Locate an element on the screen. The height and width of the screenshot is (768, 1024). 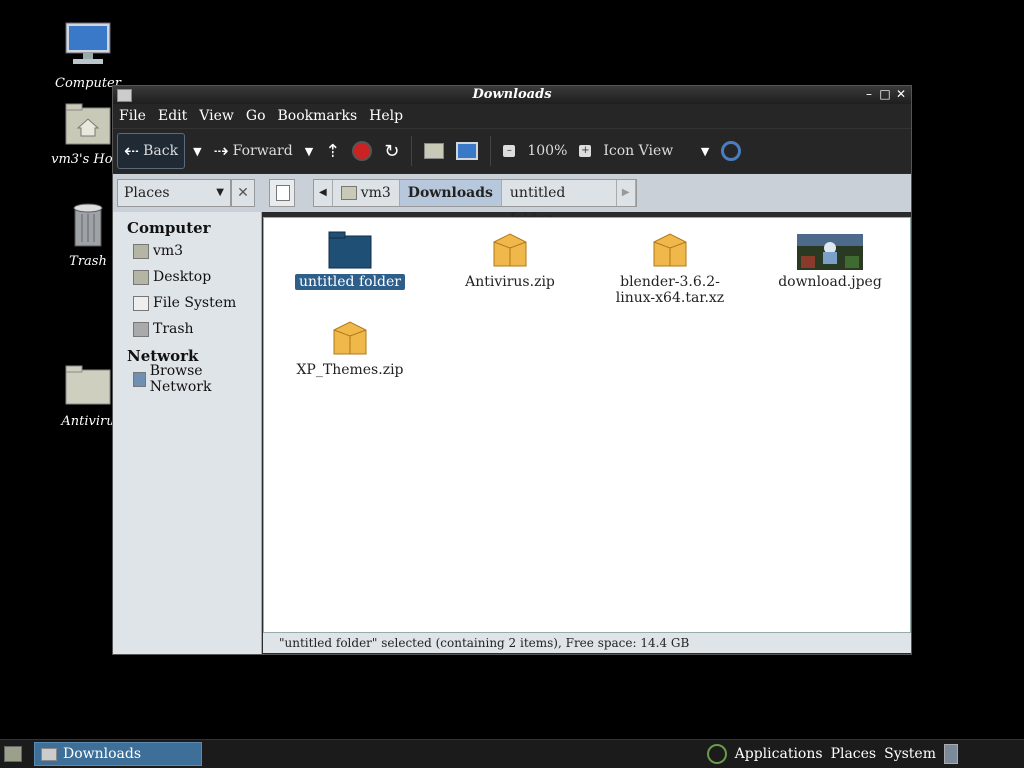
menu-edit: Edit is located at coordinates (172, 116).